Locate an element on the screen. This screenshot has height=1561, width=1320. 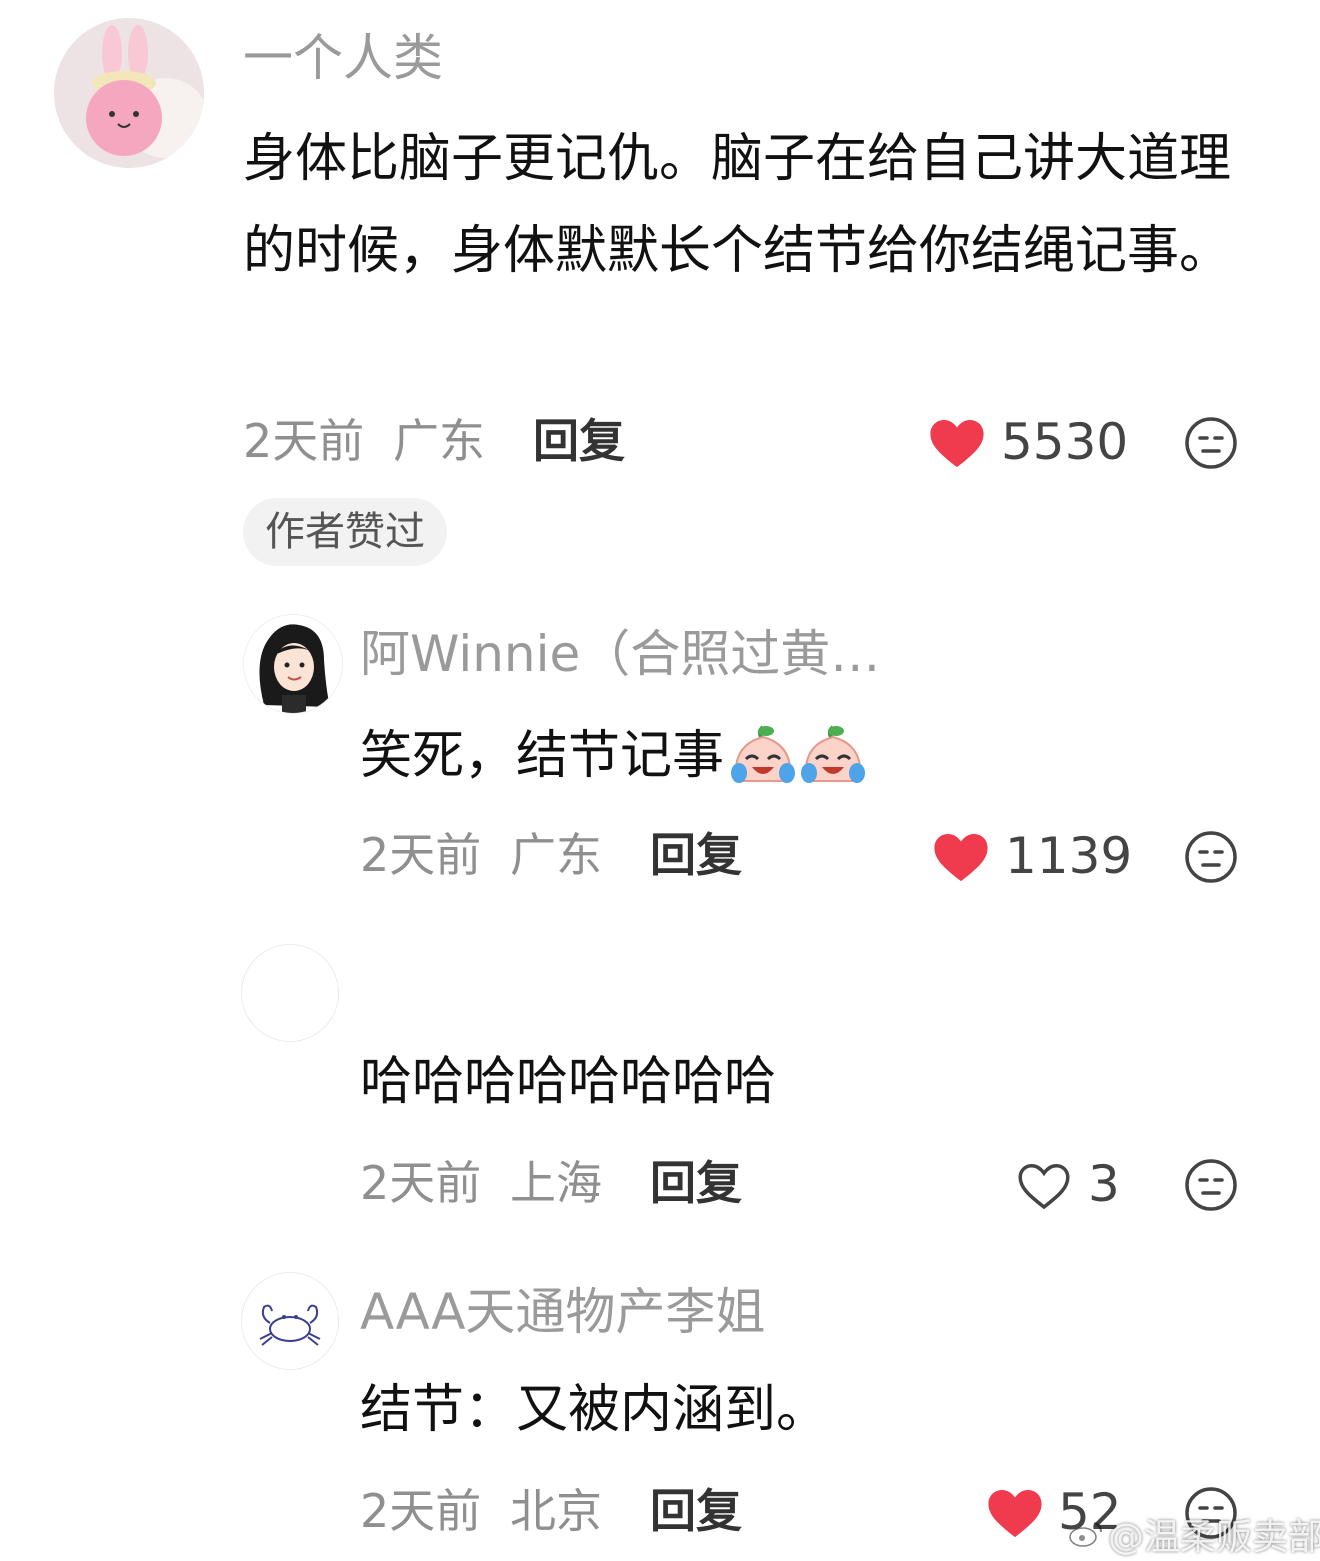
crab-avatar-icon is located at coordinates (290, 1321).